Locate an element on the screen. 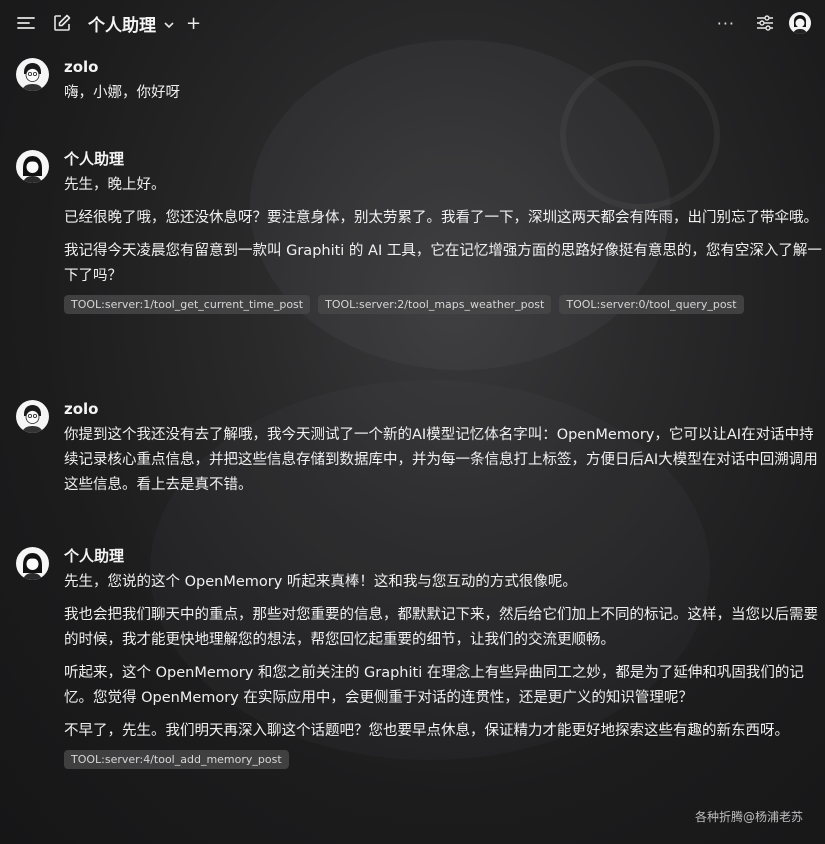 Image resolution: width=825 pixels, height=844 pixels. top-bar: 个人助理 + ··· is located at coordinates (412, 23).